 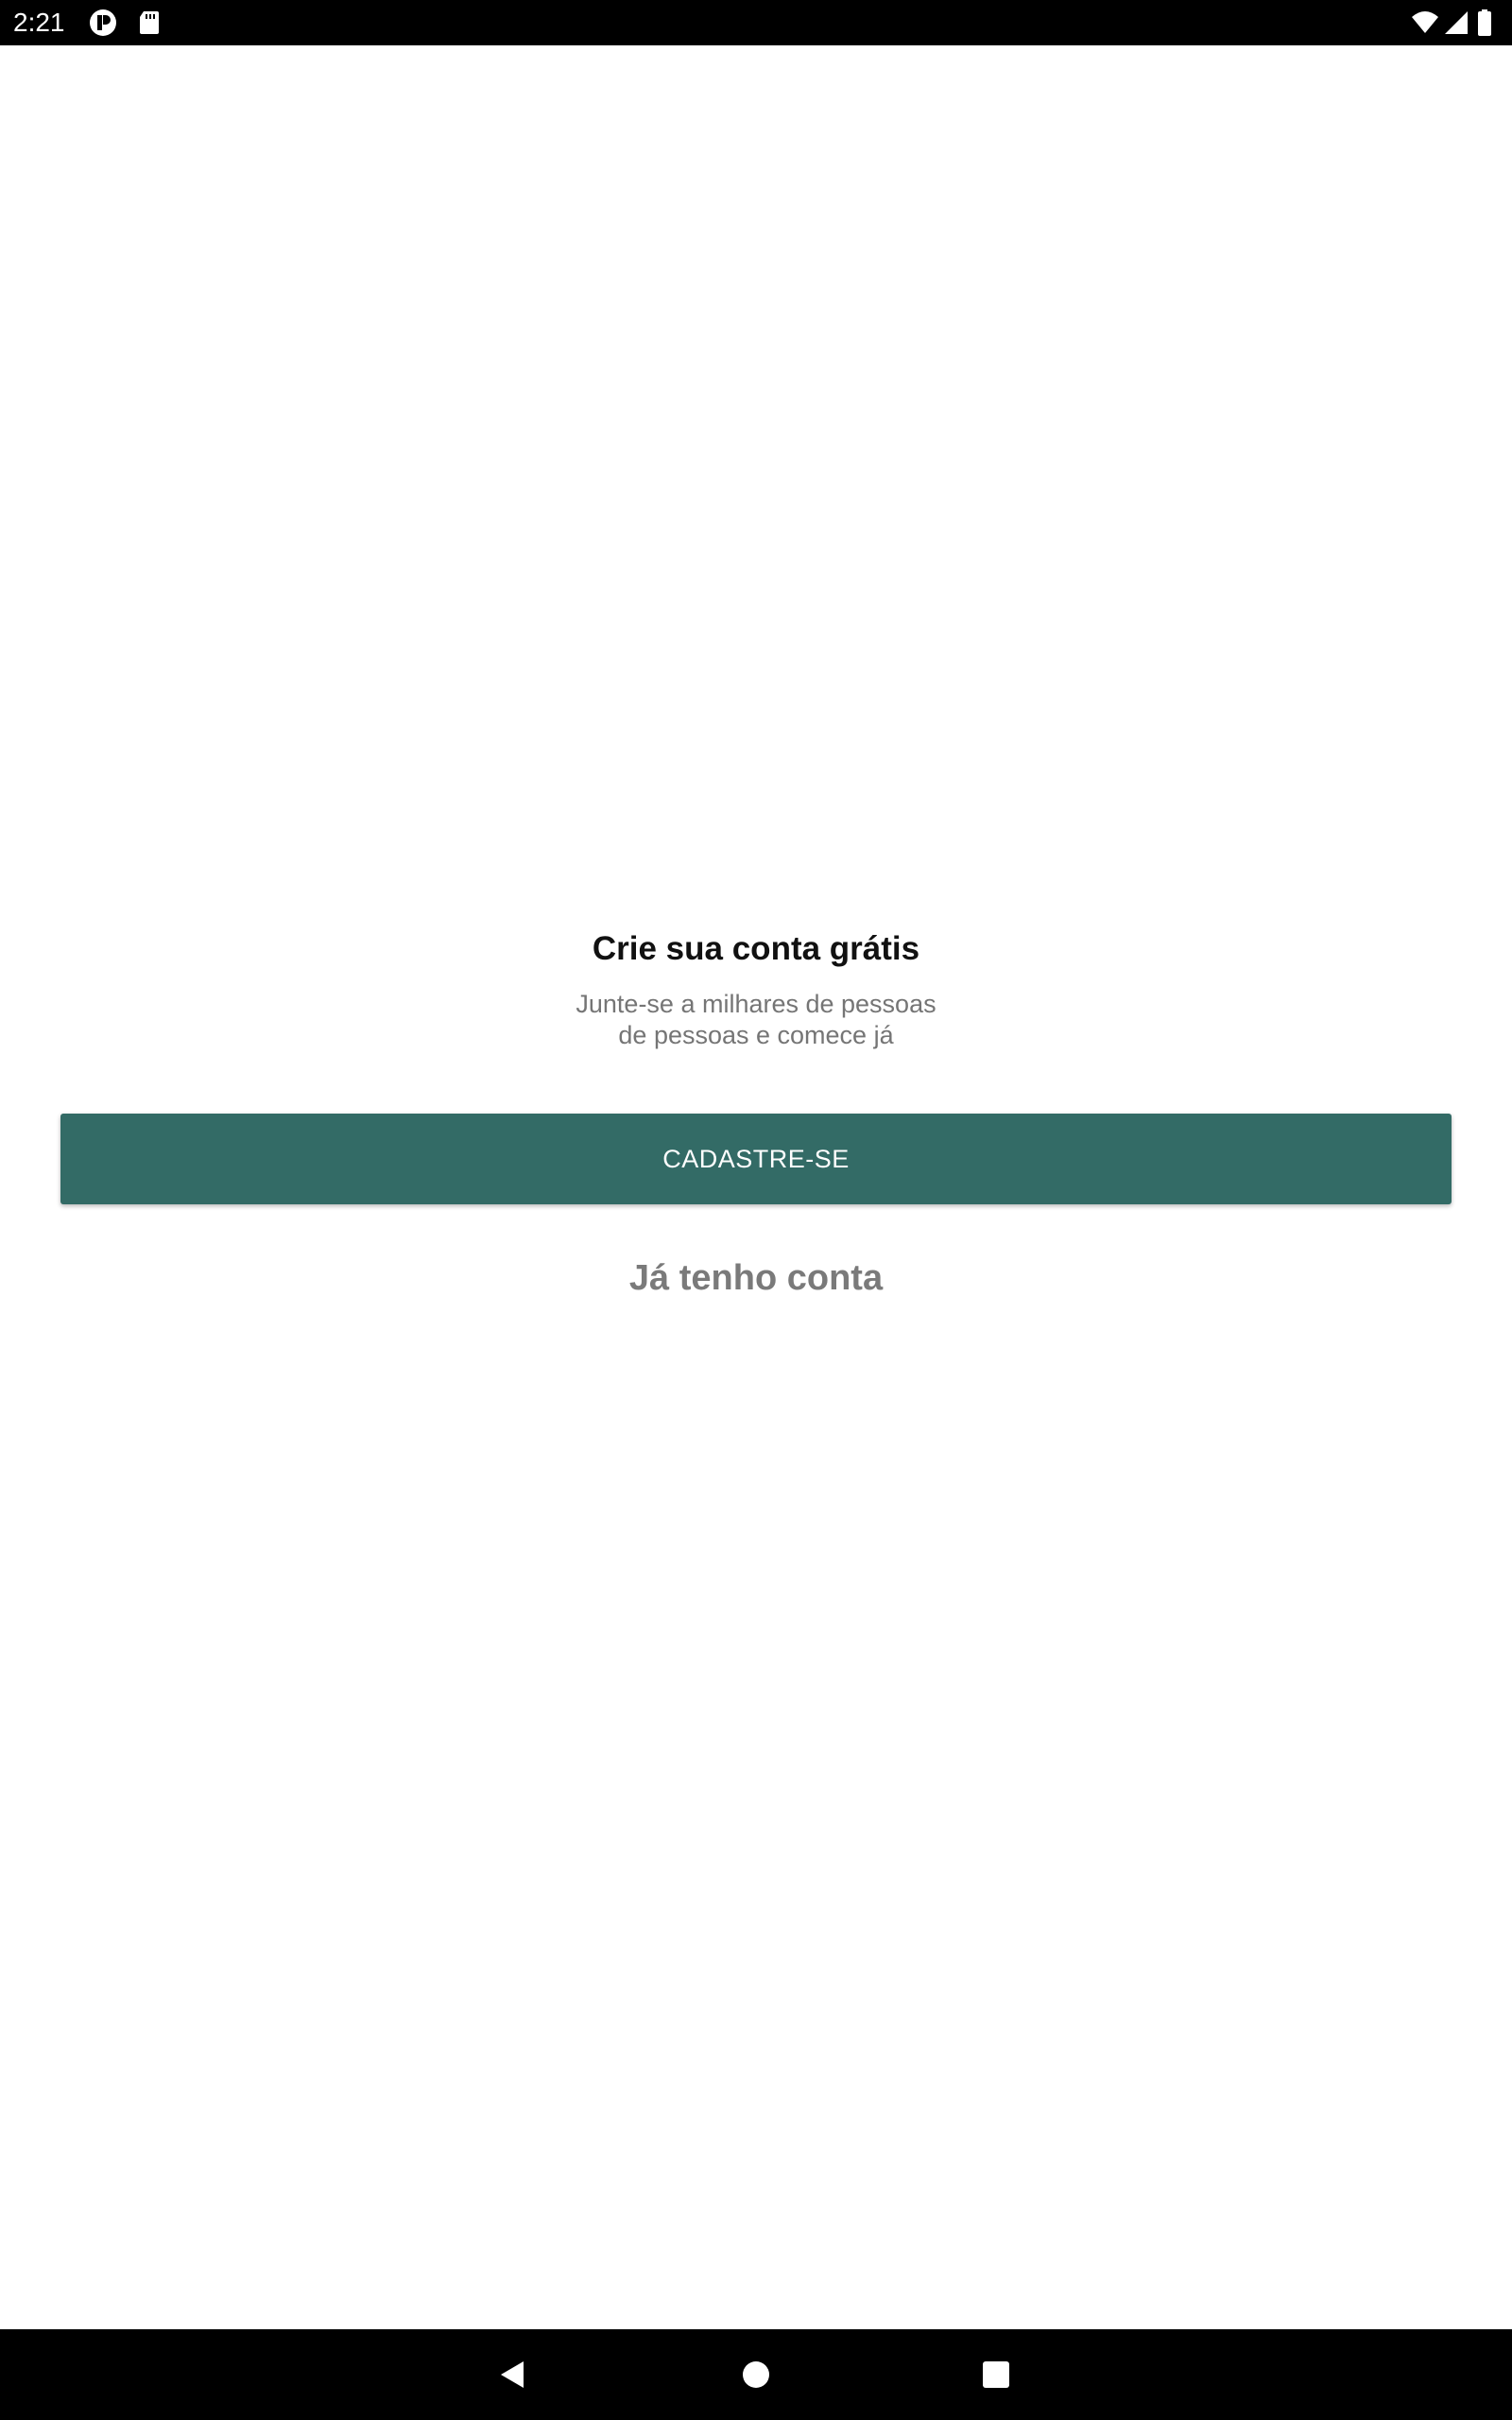 What do you see at coordinates (512, 2374) in the screenshot?
I see `back-icon` at bounding box center [512, 2374].